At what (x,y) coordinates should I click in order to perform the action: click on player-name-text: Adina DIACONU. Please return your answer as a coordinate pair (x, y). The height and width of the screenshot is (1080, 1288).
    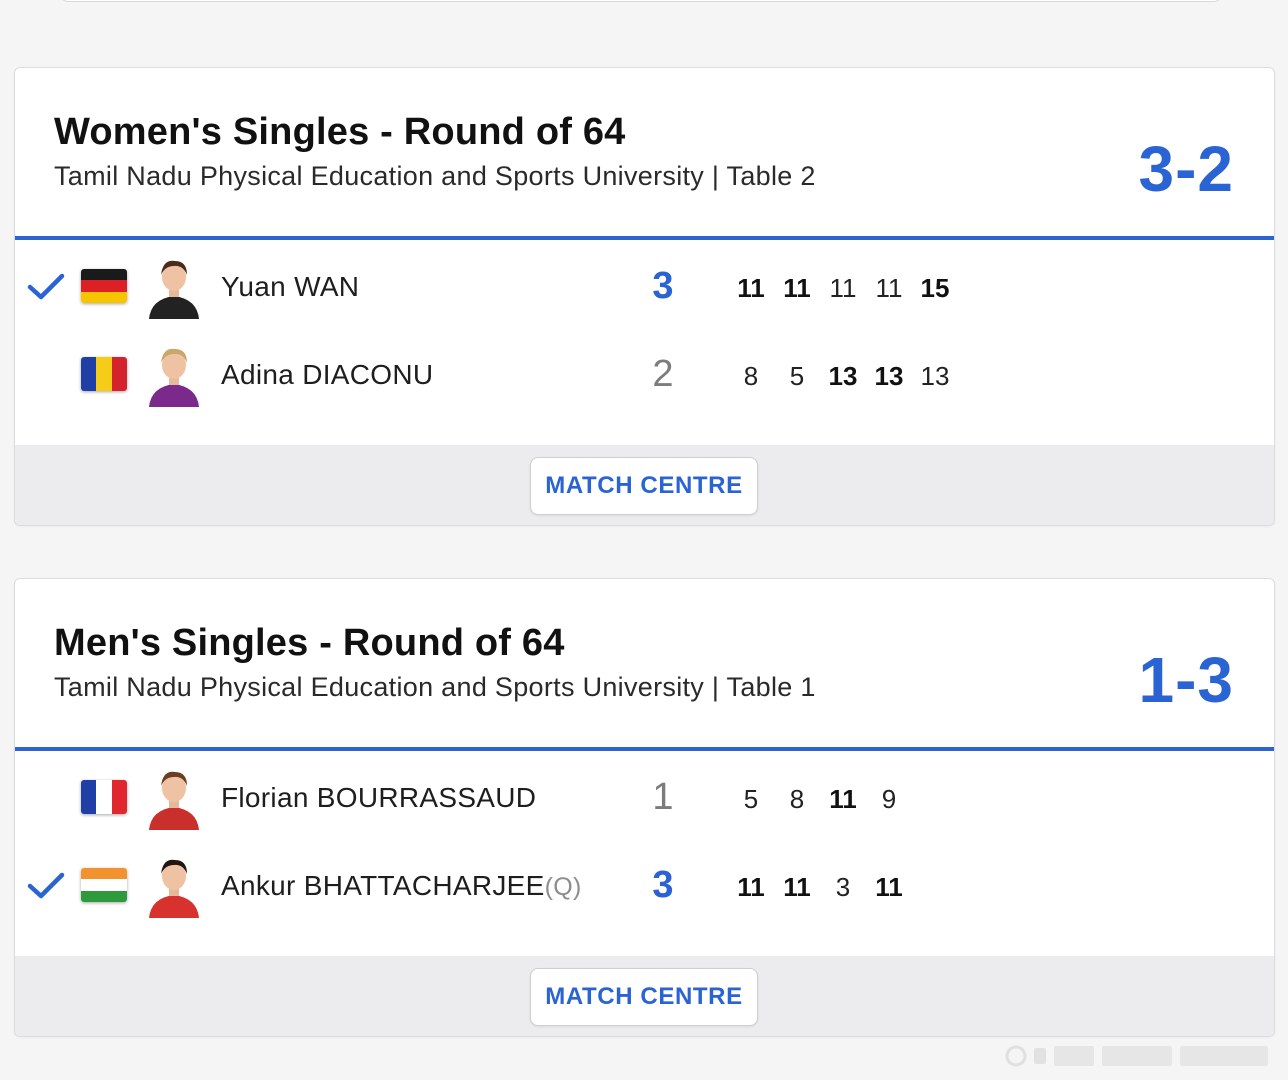
    Looking at the image, I should click on (327, 374).